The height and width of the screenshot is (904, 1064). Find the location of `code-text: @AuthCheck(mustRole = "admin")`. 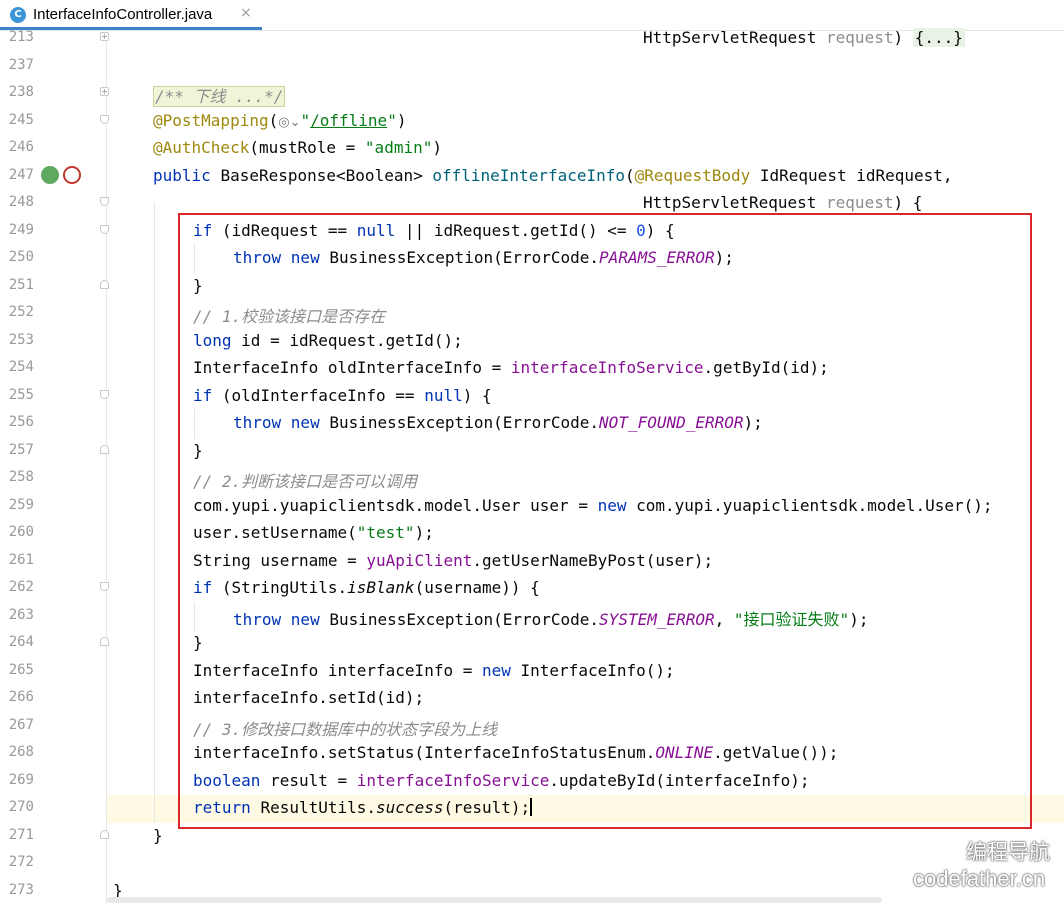

code-text: @AuthCheck(mustRole = "admin") is located at coordinates (297, 147).